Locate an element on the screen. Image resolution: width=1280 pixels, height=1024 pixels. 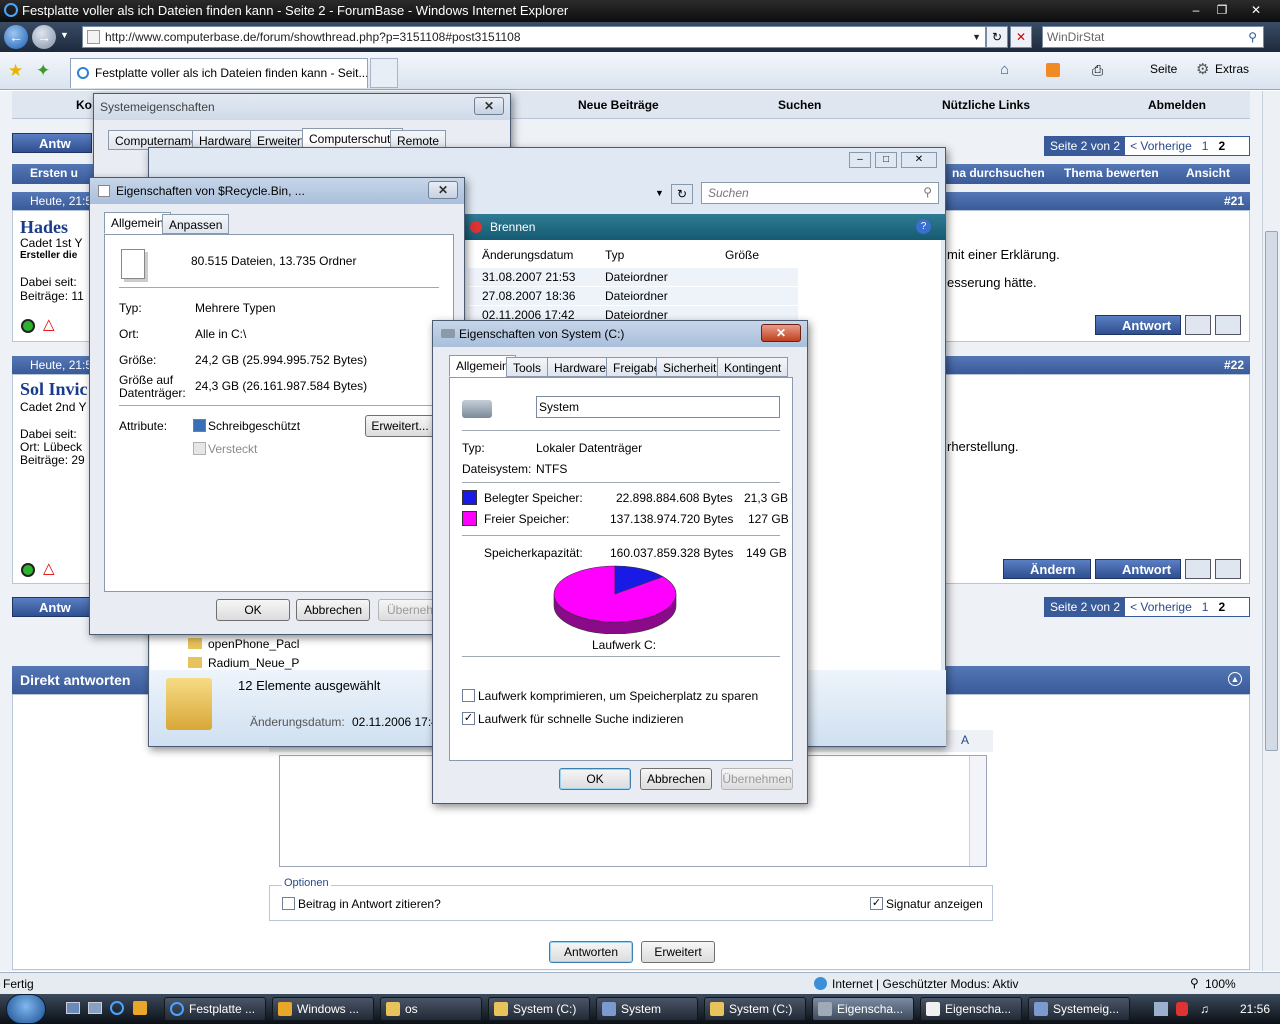
nav-search: Suchen is located at coordinates (799, 105).